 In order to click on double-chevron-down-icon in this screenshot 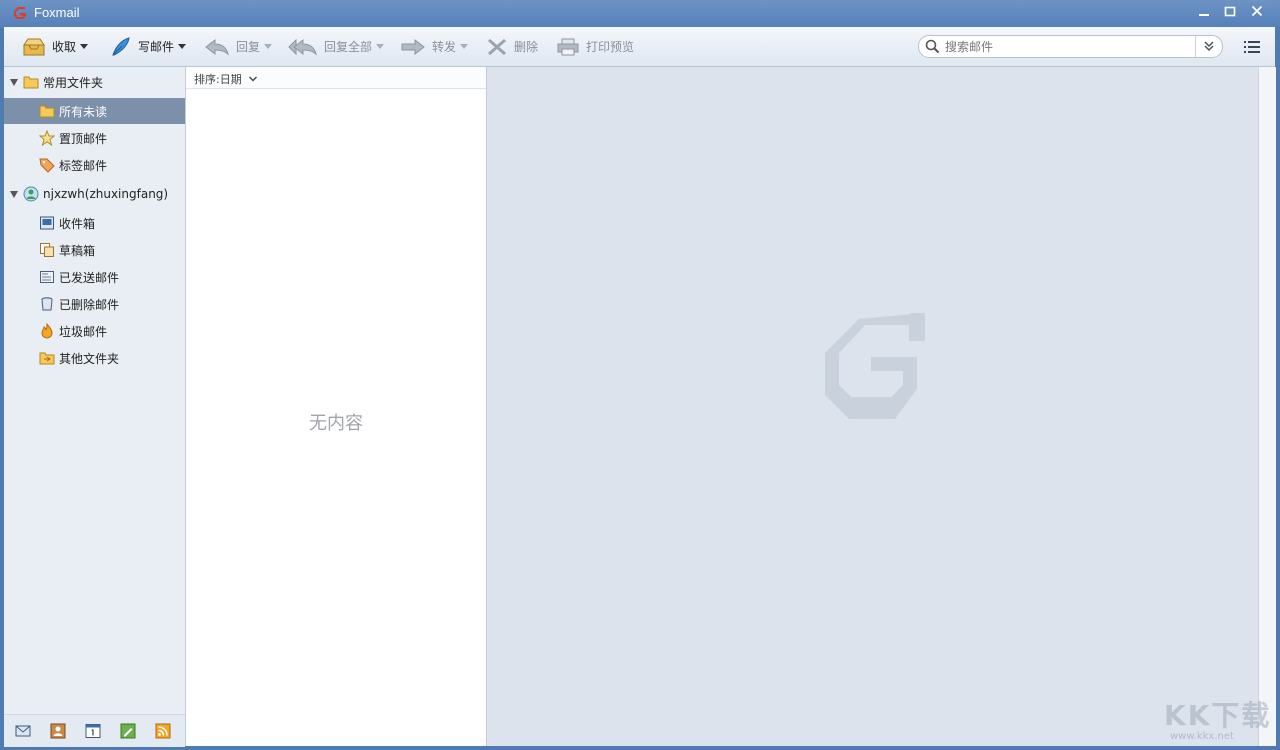, I will do `click(1209, 46)`.